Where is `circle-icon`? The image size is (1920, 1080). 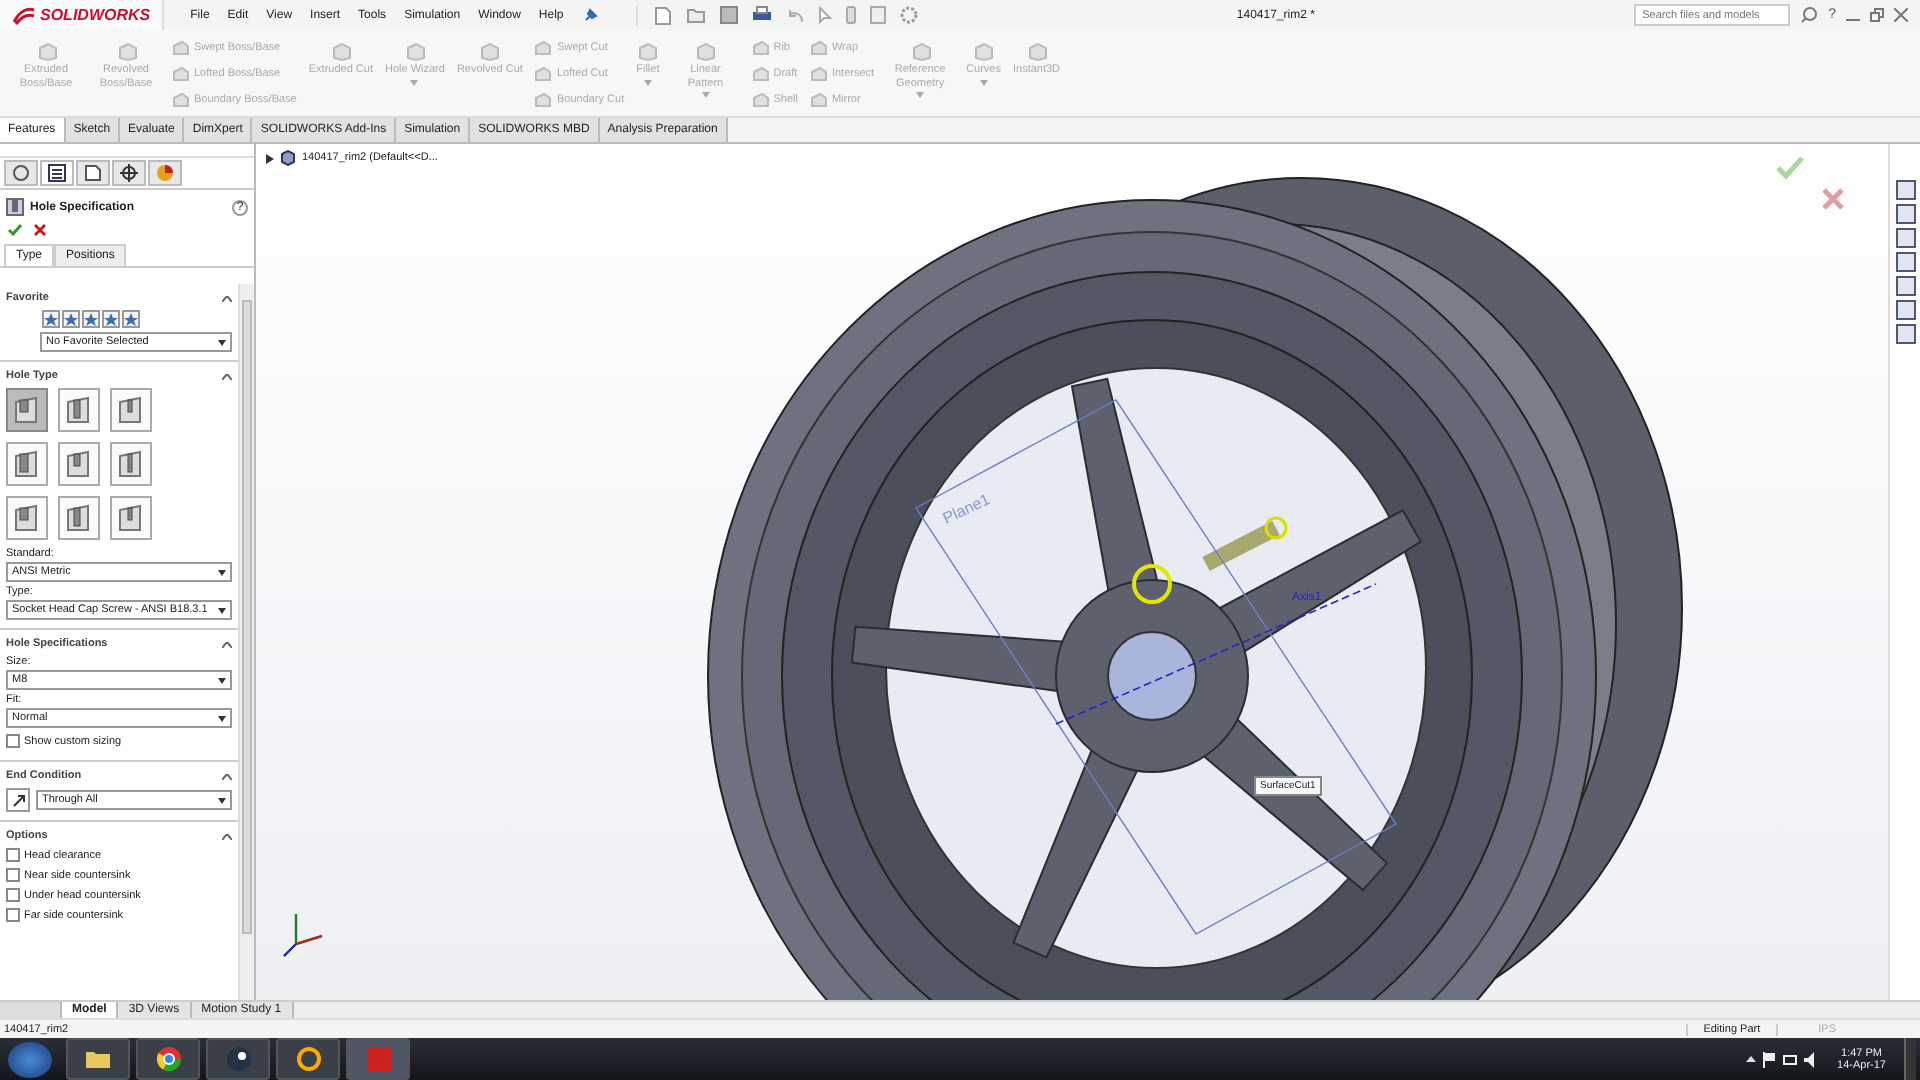 circle-icon is located at coordinates (238, 1059).